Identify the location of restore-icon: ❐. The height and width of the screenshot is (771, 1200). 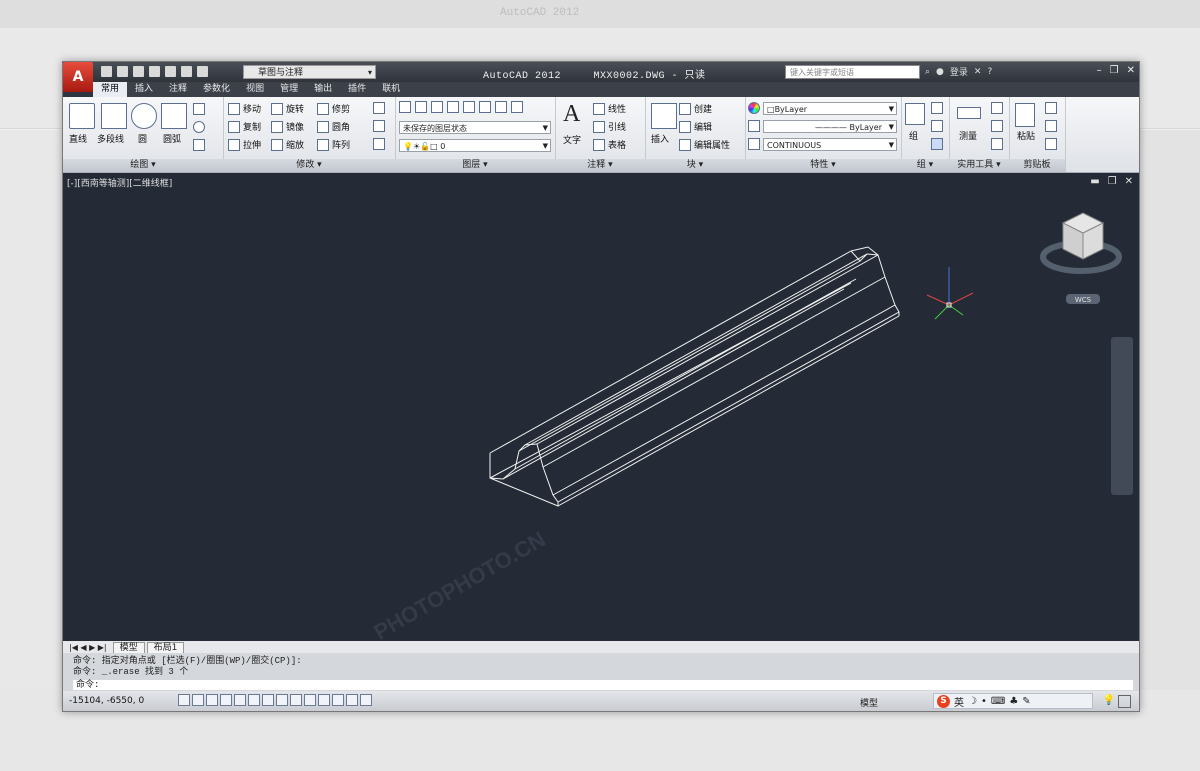
(1114, 70).